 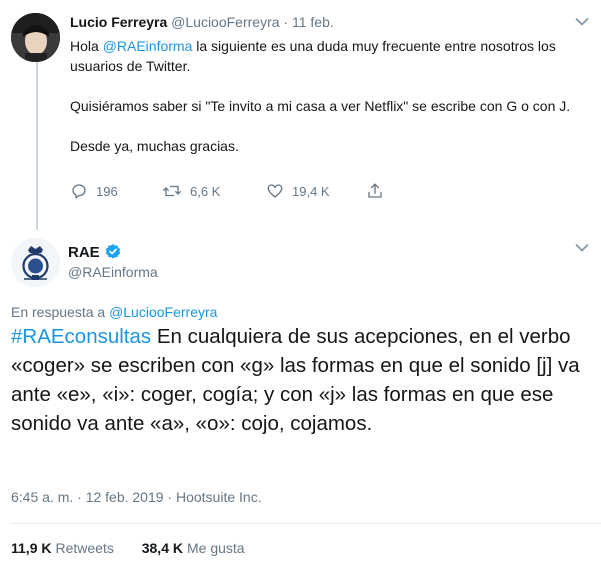 I want to click on share-button, so click(x=379, y=191).